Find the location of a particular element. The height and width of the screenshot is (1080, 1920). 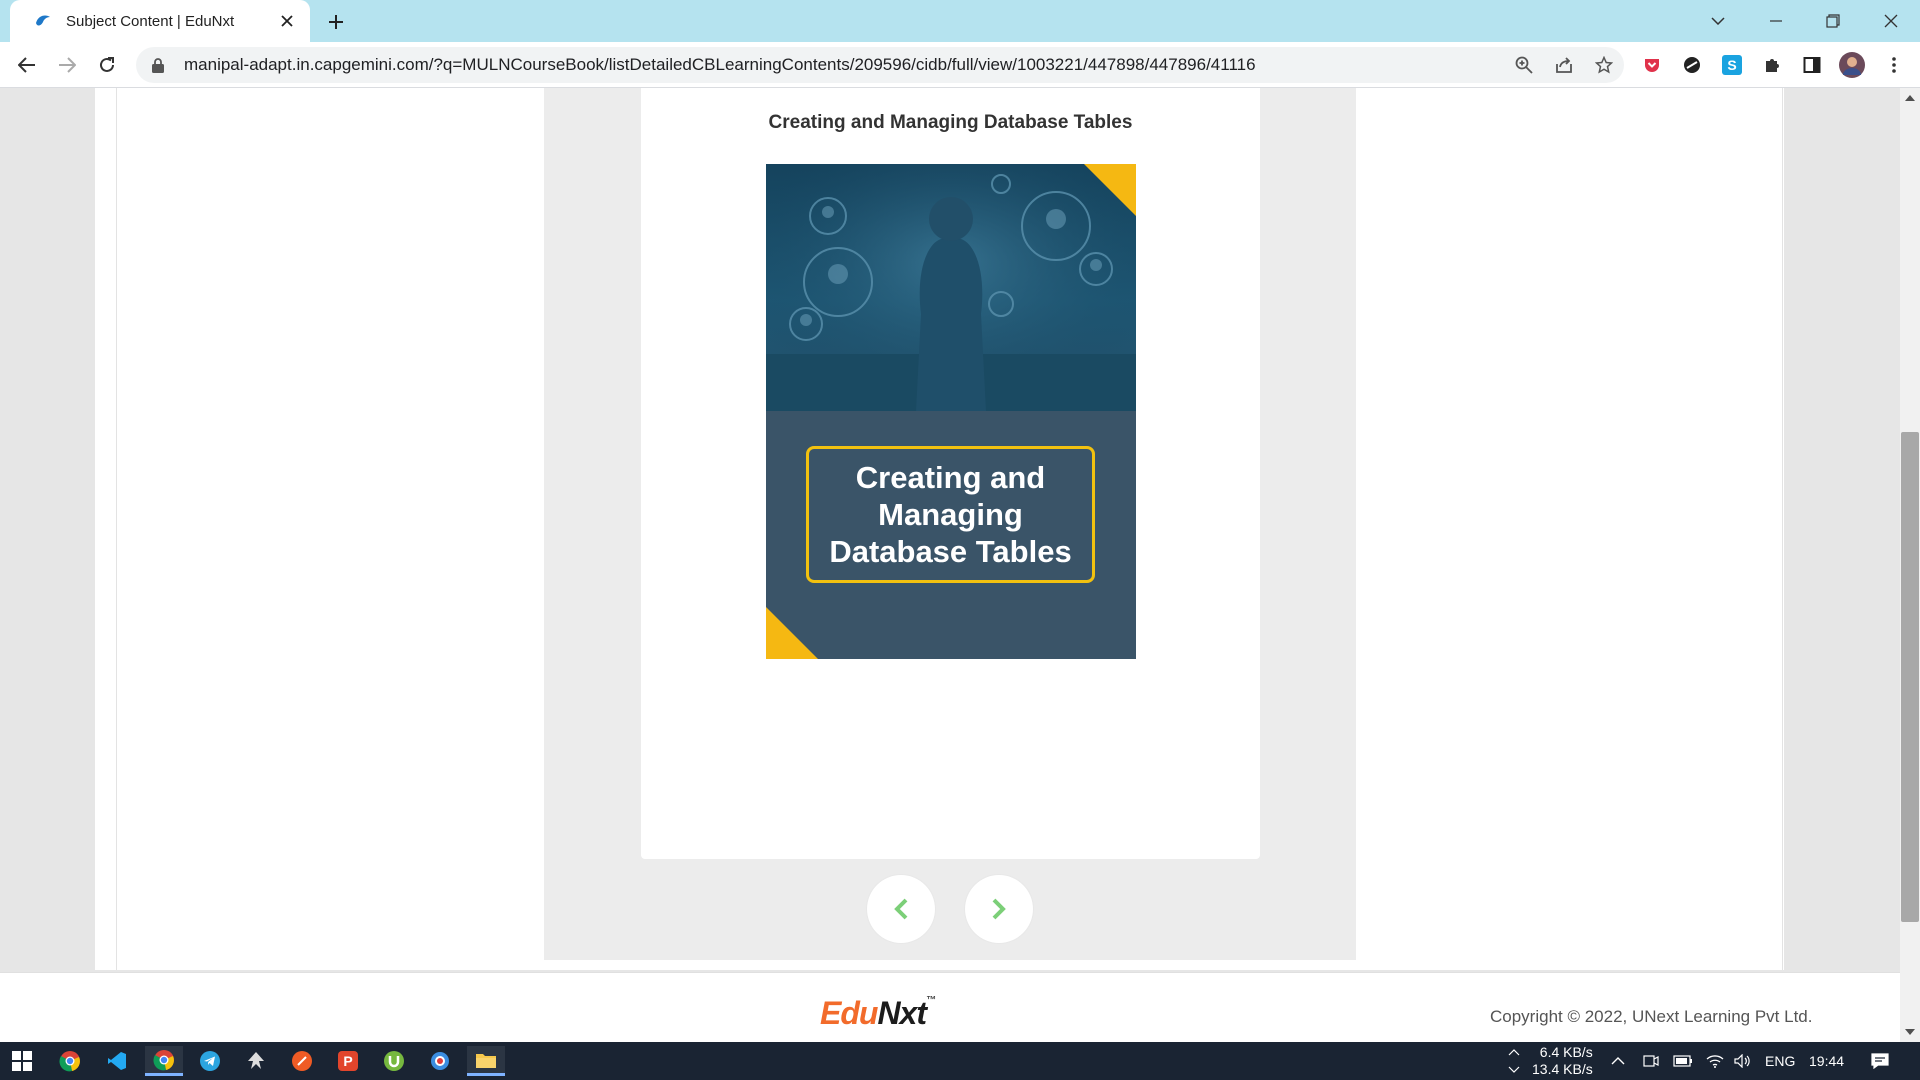

svg-text: S is located at coordinates (1731, 65).